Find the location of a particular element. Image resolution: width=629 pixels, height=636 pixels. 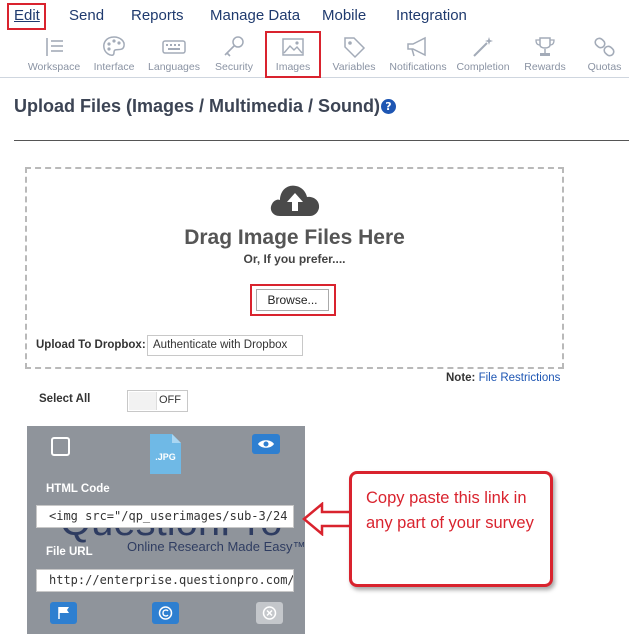

file-type-label: .JPG is located at coordinates (165, 457).